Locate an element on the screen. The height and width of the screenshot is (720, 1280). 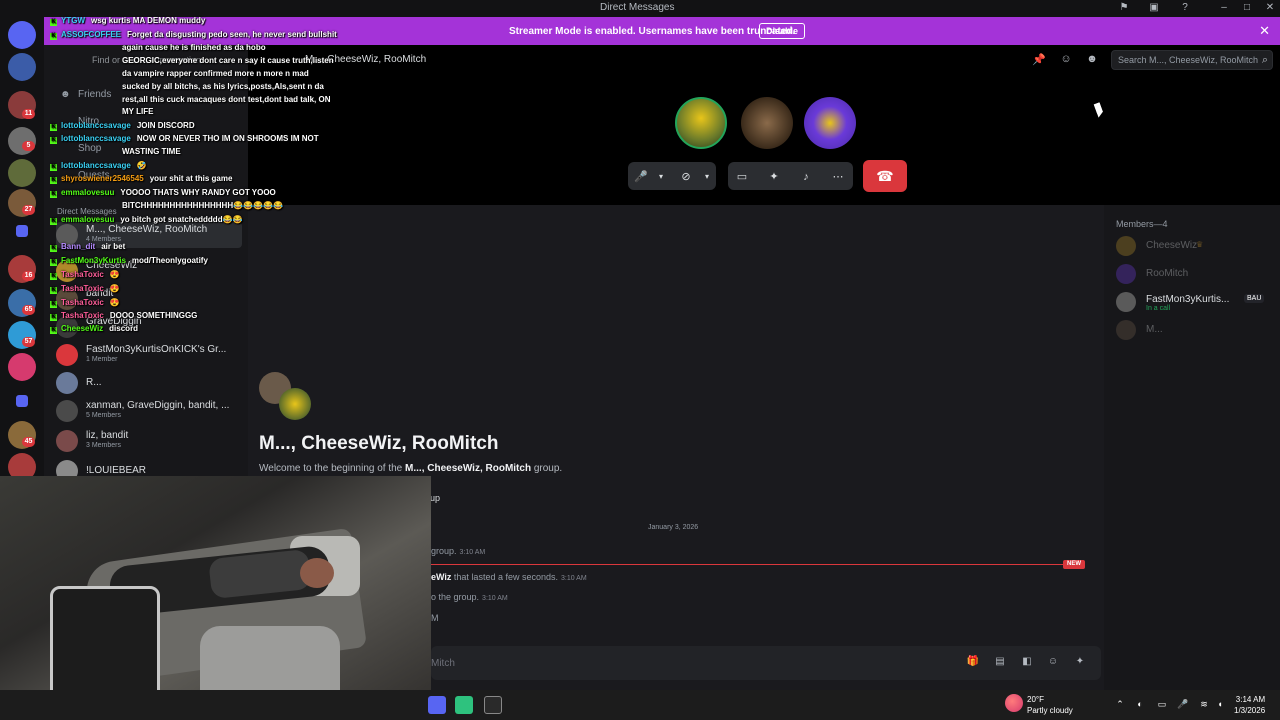
dm-name: GraveDiggin is located at coordinates (114, 321).